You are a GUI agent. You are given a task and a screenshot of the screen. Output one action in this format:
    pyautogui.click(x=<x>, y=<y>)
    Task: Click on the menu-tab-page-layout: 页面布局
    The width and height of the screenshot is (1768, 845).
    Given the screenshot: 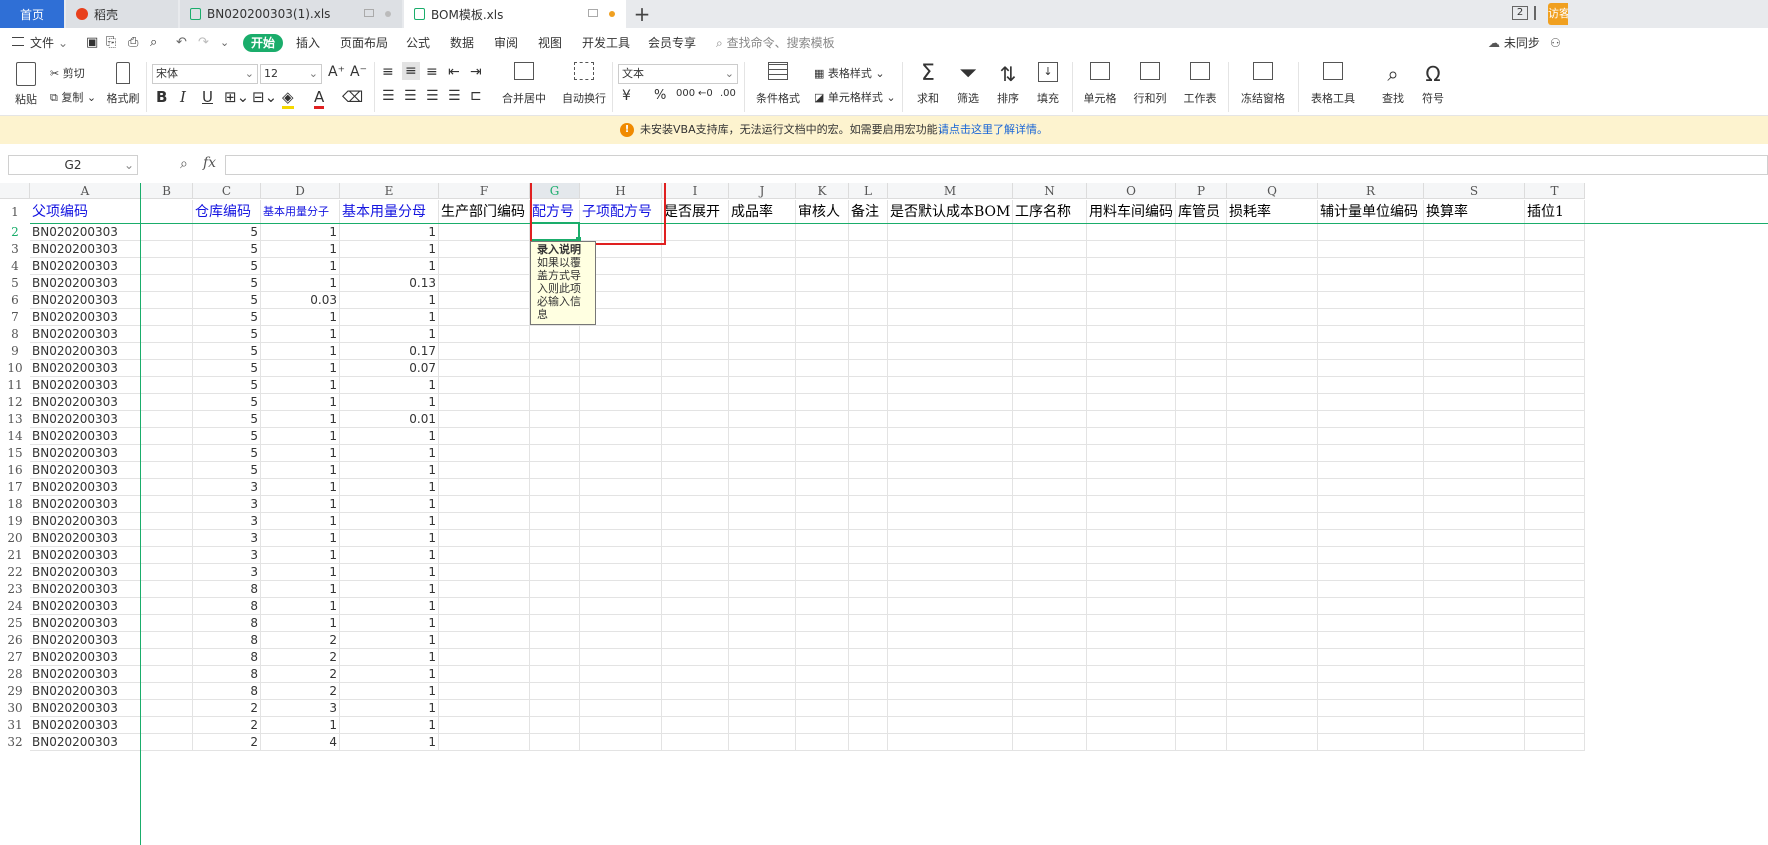 What is the action you would take?
    pyautogui.click(x=364, y=43)
    